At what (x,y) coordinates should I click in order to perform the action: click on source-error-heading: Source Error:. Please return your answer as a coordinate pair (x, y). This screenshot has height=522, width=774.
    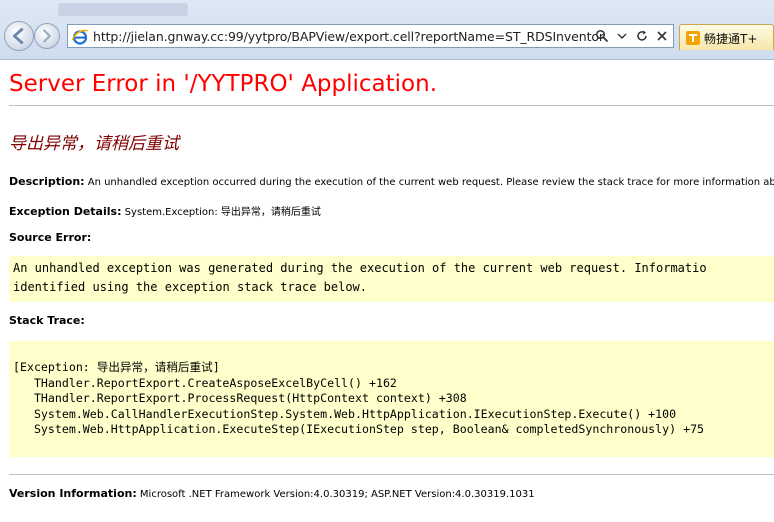
    Looking at the image, I should click on (50, 237).